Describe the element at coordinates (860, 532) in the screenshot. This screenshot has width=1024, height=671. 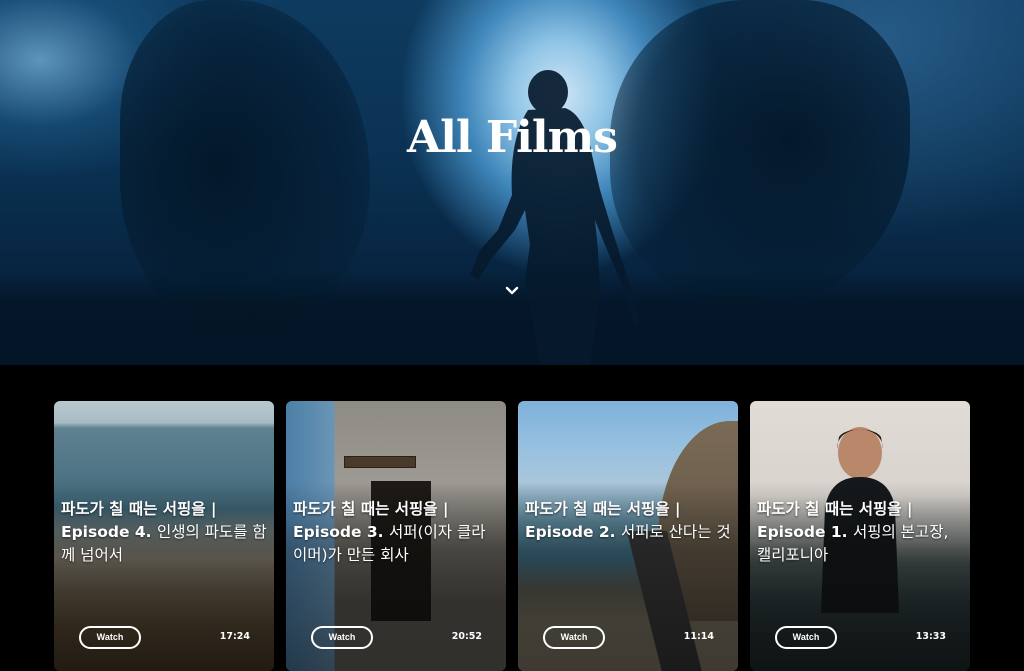
I see `film-title: 파도가 칠 때는 서핑을 | Episode 1. 서핑의 본고장, 캘리포니아` at that location.